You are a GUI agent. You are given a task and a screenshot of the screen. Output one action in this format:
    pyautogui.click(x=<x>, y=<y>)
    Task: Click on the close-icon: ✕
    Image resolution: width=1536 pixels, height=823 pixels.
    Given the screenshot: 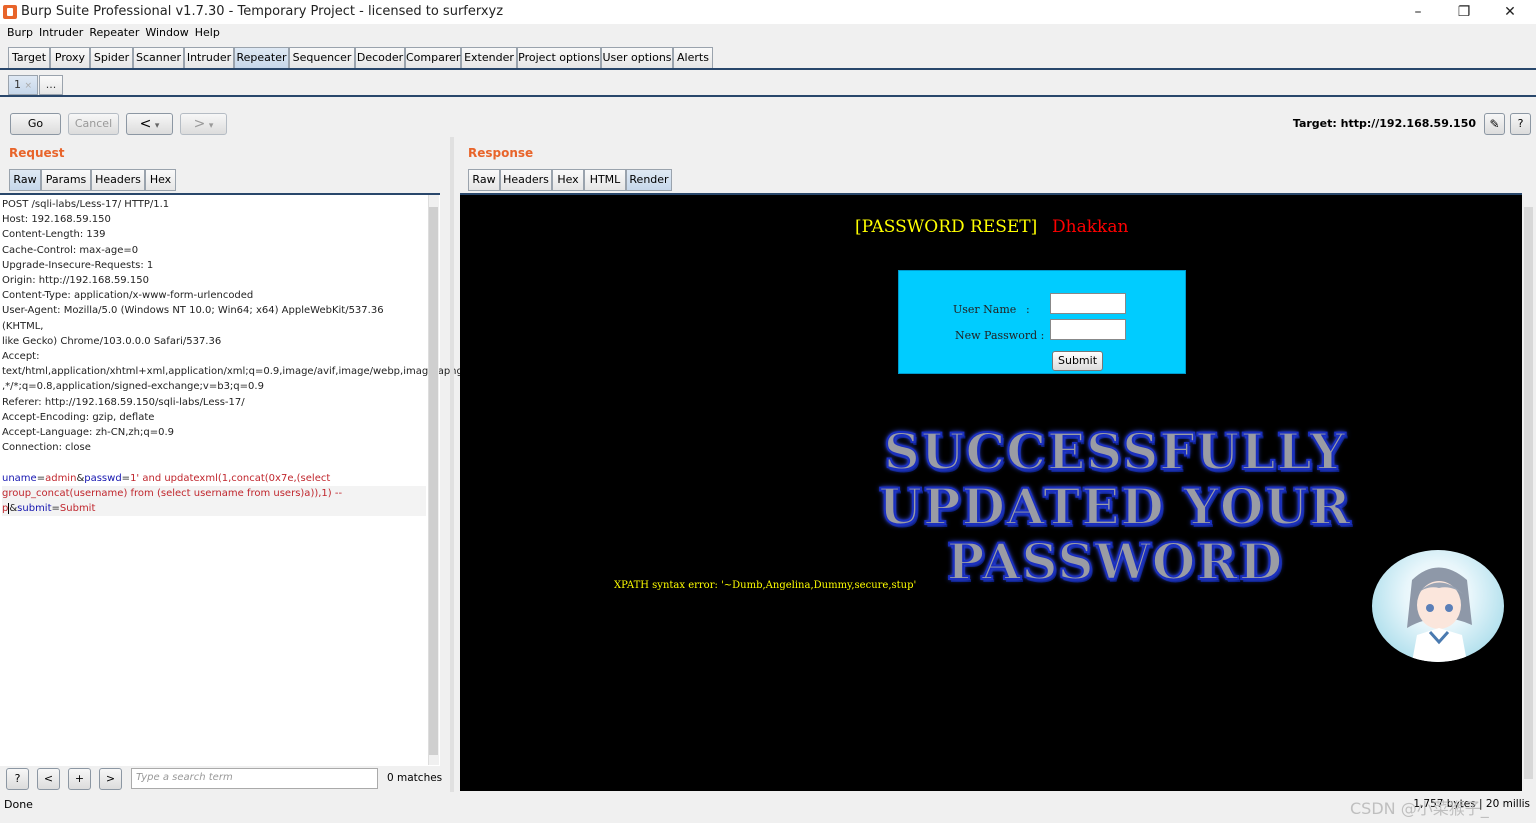 What is the action you would take?
    pyautogui.click(x=1510, y=12)
    